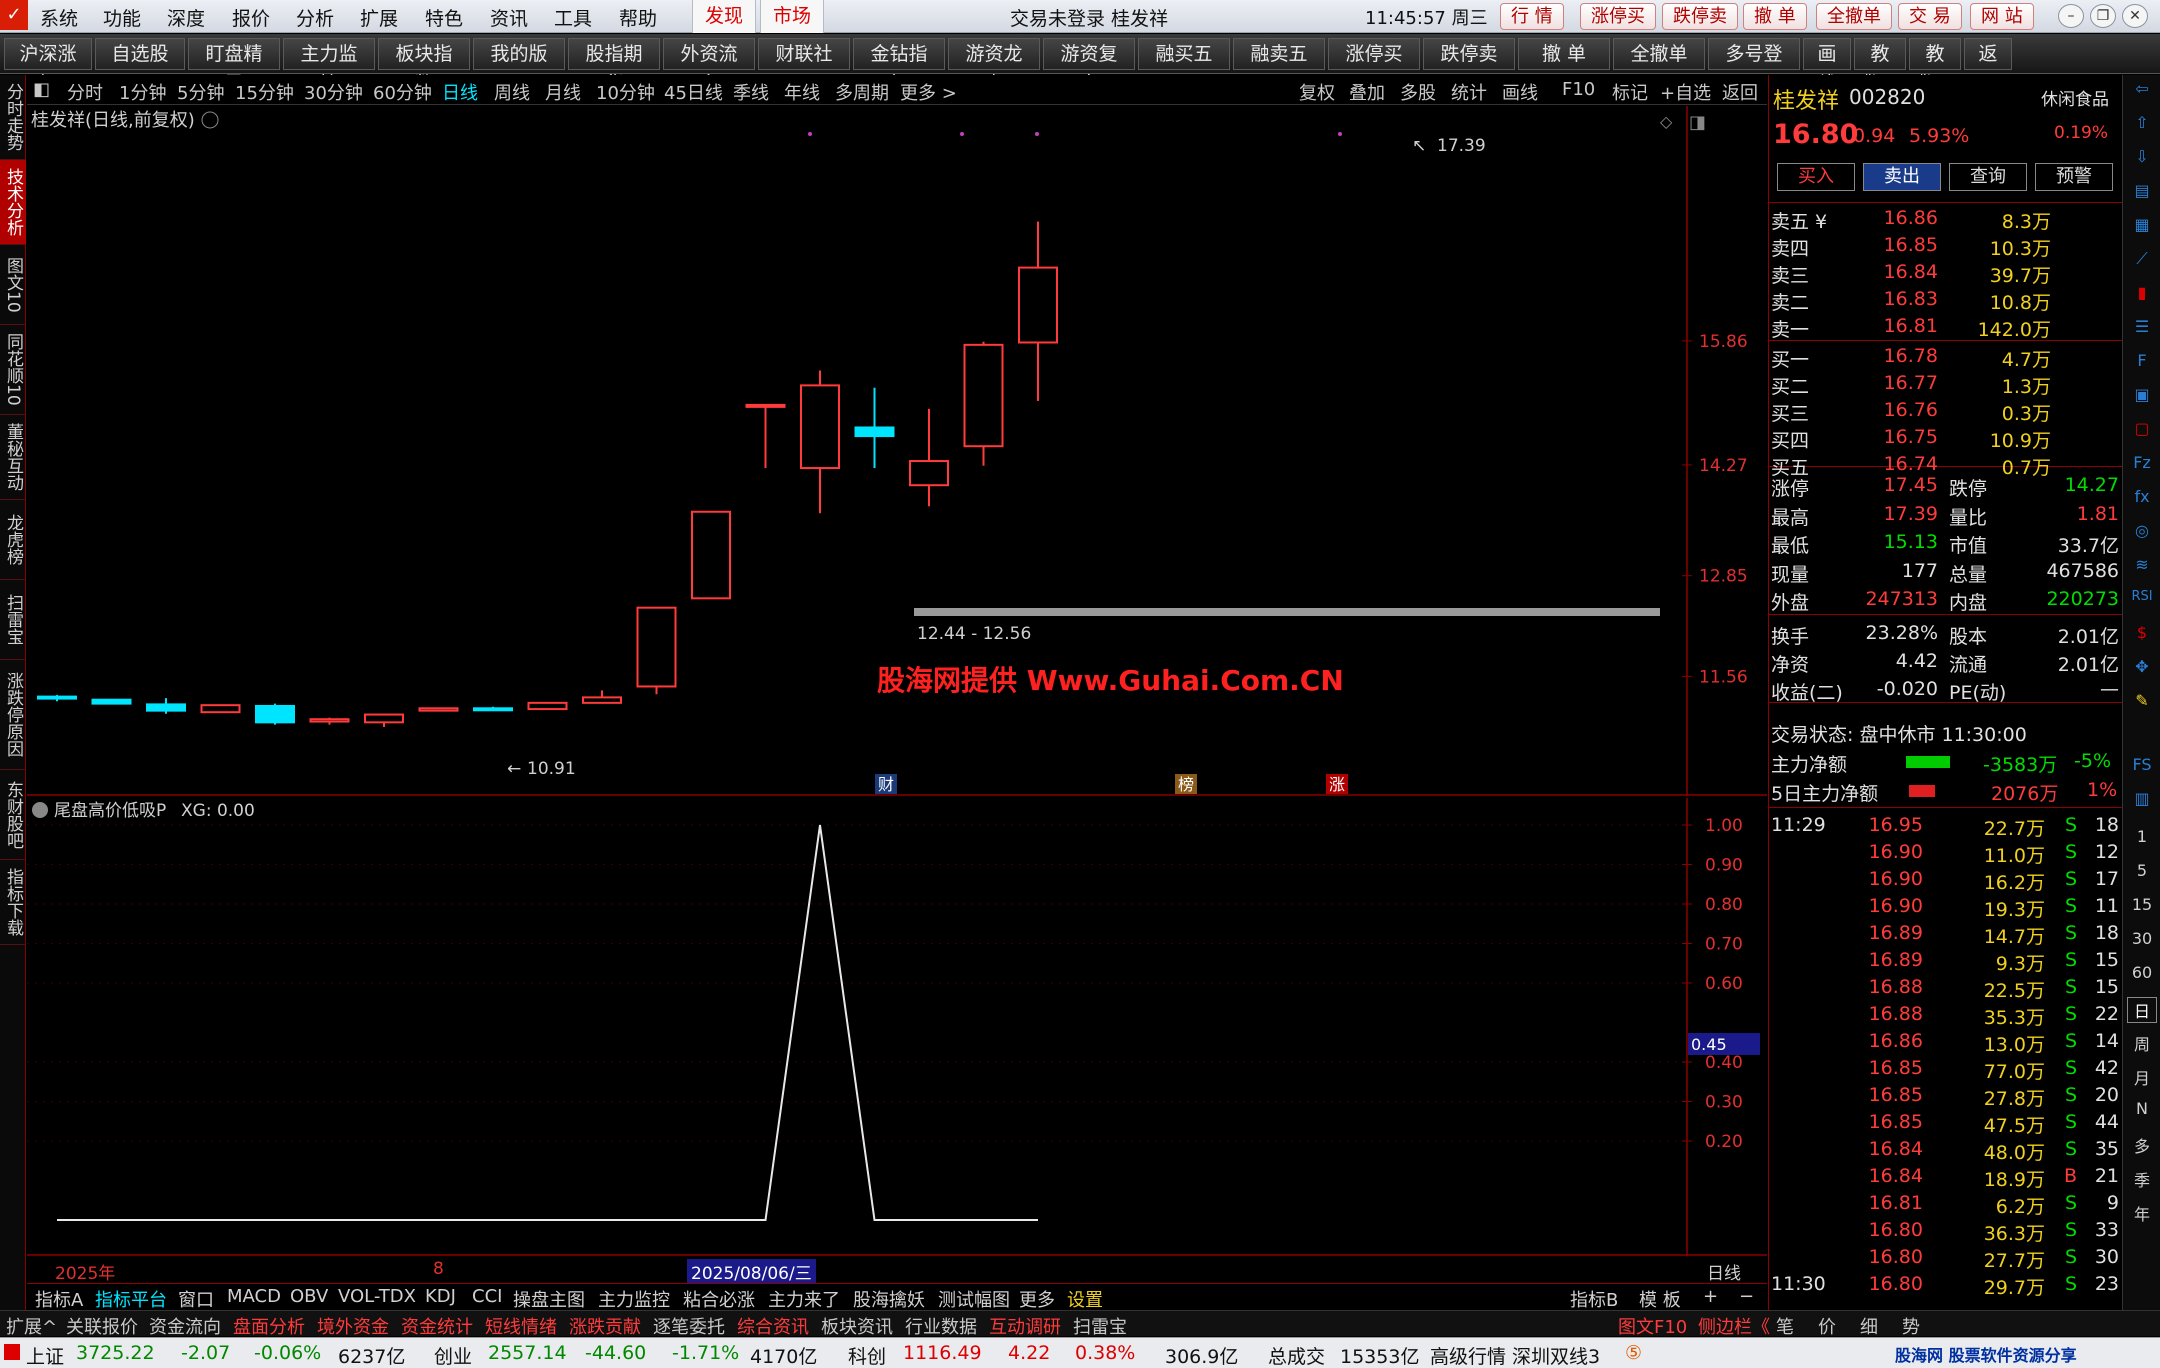 This screenshot has height=1368, width=2160. What do you see at coordinates (1633, 1353) in the screenshot?
I see `feed-icon: ⑤` at bounding box center [1633, 1353].